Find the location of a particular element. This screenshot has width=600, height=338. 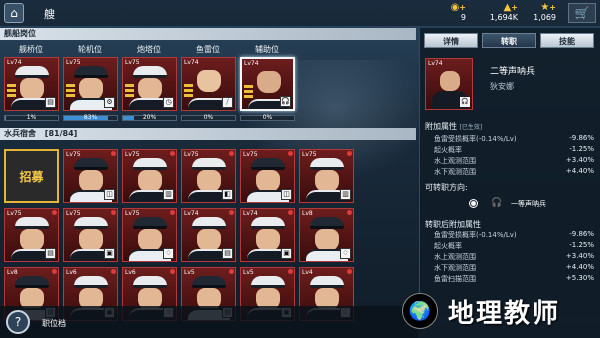

home-button: ⌂ is located at coordinates (14, 13).